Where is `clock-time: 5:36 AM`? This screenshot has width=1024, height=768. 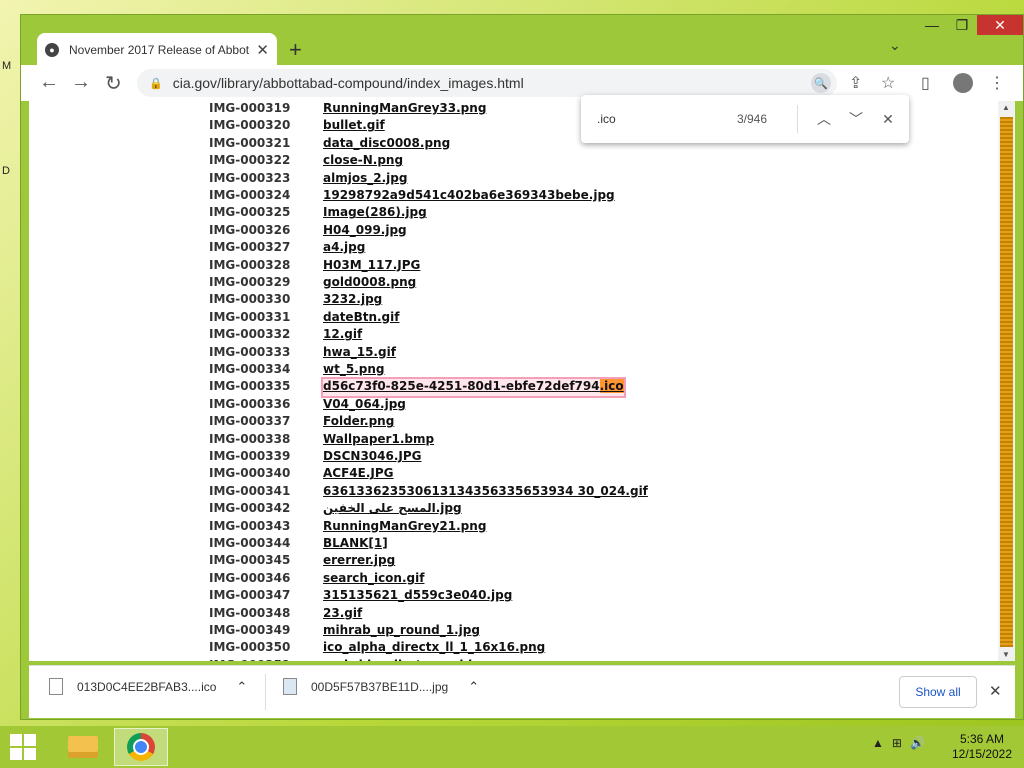 clock-time: 5:36 AM is located at coordinates (982, 739).